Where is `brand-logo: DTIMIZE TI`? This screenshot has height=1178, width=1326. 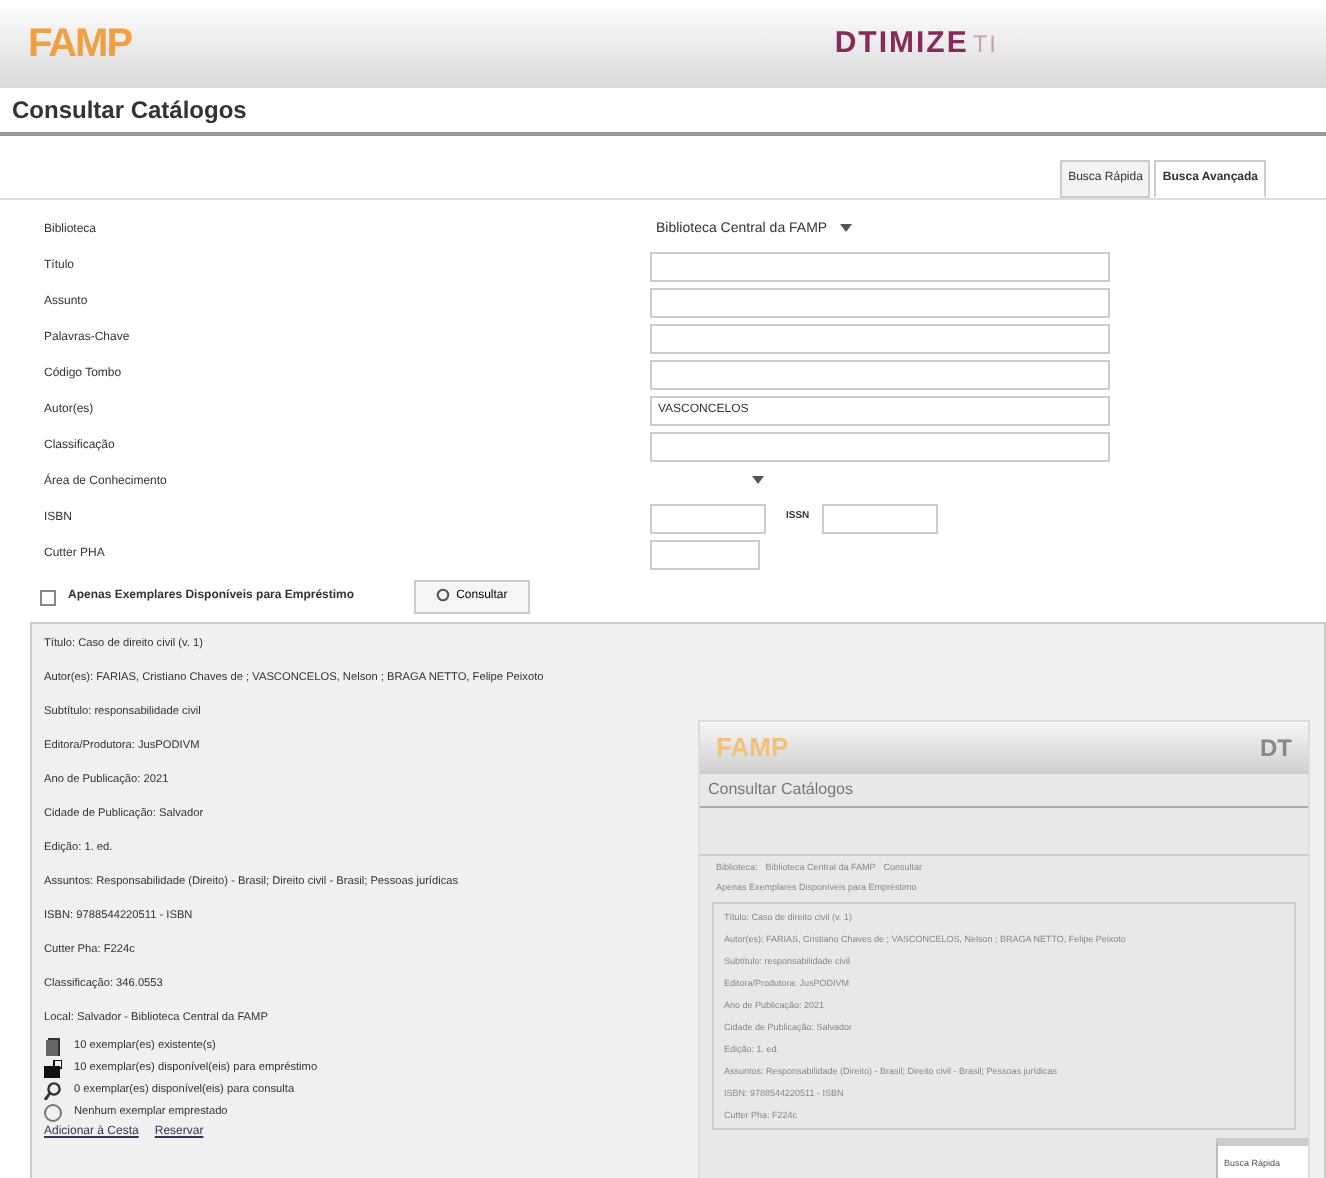
brand-logo: DTIMIZE TI is located at coordinates (916, 43).